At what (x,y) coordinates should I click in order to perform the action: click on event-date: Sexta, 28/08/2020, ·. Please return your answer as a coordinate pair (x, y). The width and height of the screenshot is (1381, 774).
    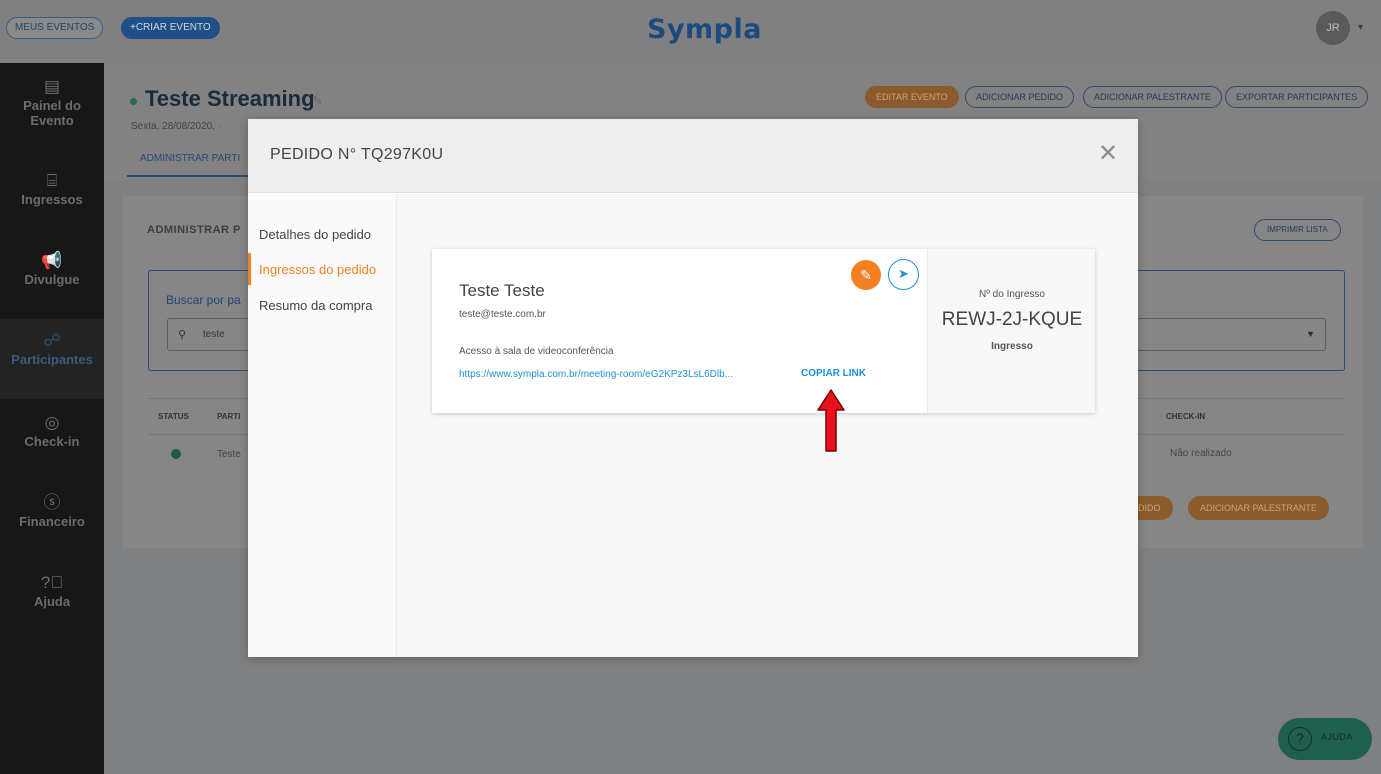
    Looking at the image, I should click on (176, 126).